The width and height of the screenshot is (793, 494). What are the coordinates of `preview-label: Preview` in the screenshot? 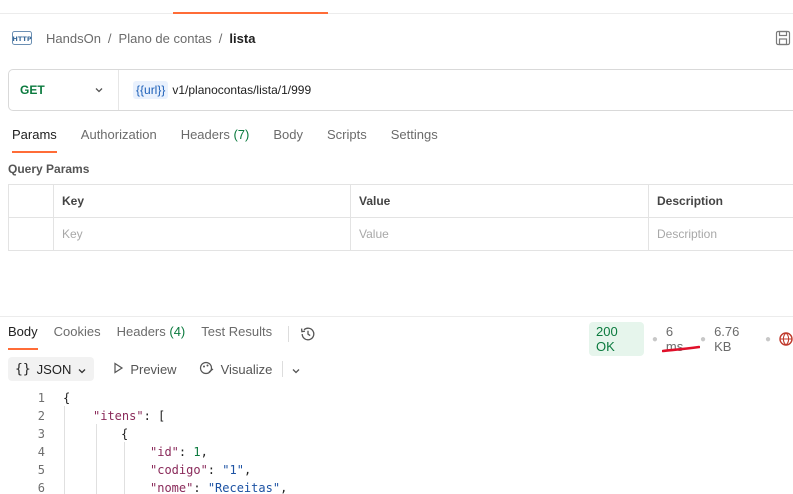 It's located at (153, 369).